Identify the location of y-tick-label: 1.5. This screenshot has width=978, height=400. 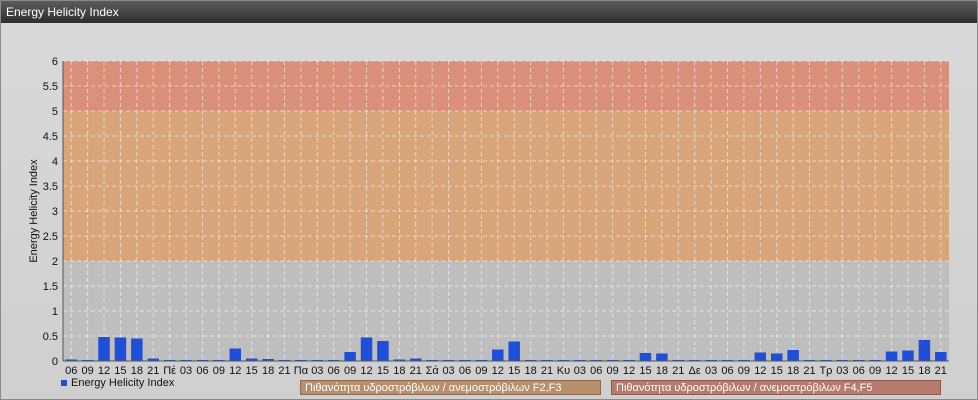
(50, 287).